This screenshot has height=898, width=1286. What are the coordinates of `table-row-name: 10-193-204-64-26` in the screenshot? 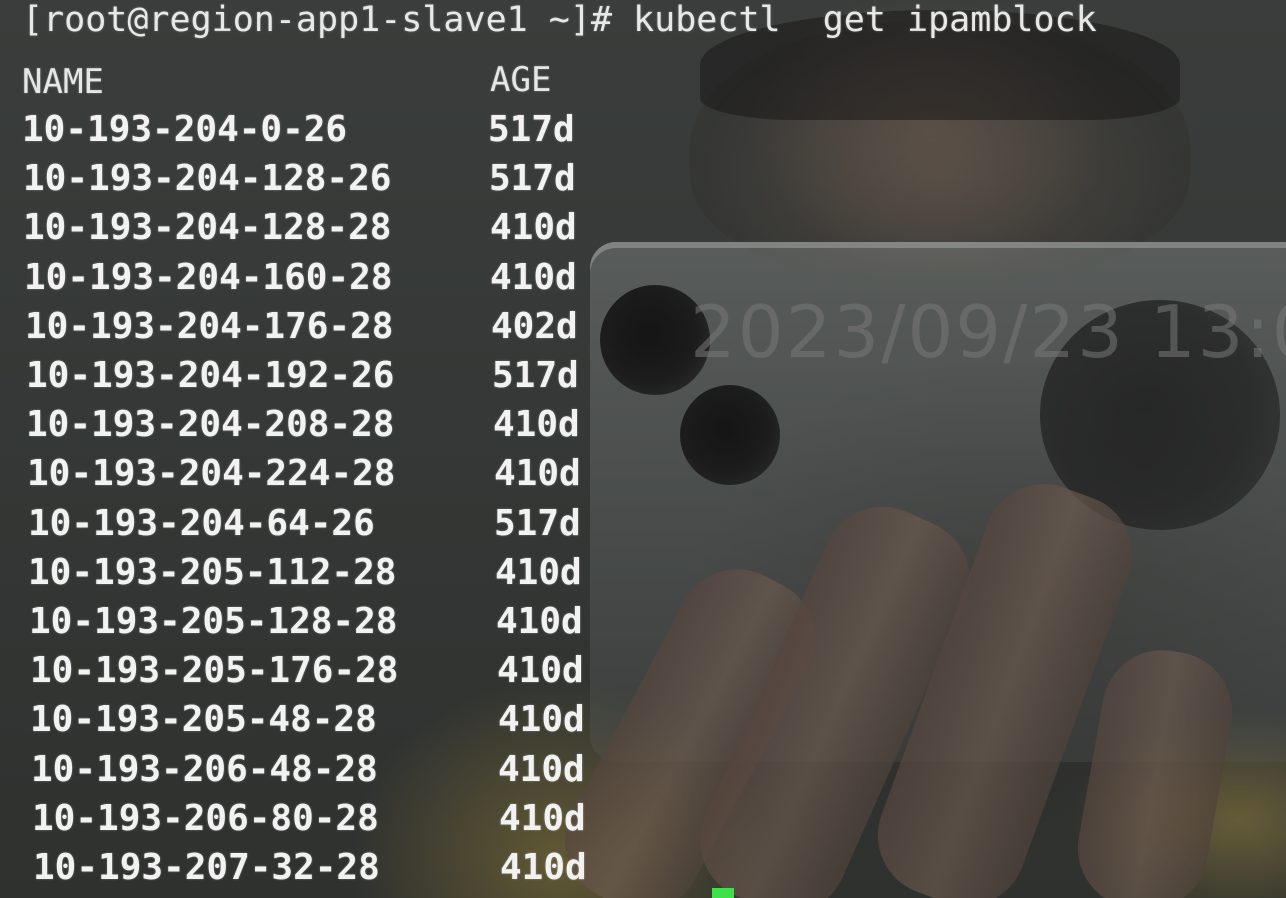 It's located at (201, 523).